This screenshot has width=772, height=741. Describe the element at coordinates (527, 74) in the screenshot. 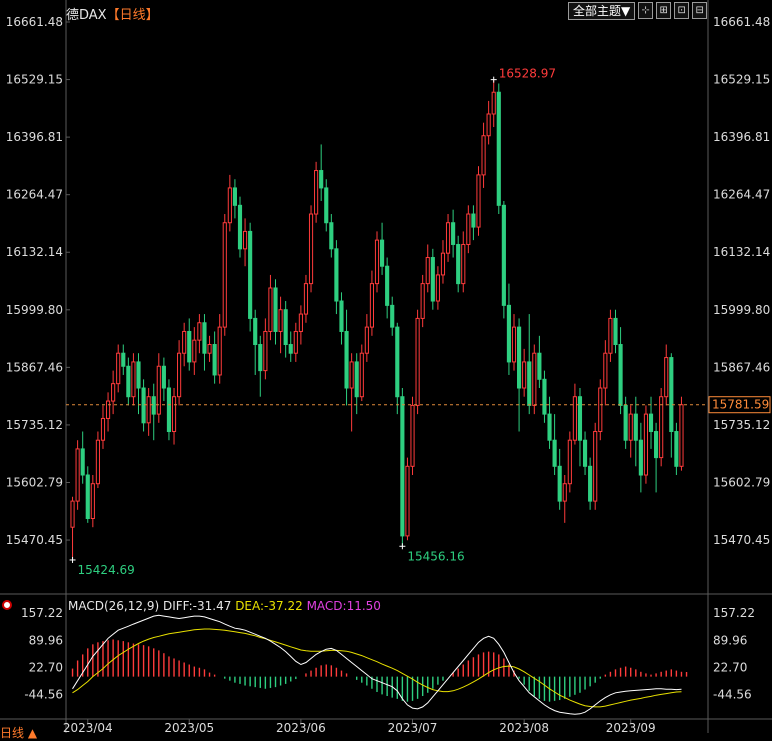

I see `extreme-label: 16528.97` at that location.